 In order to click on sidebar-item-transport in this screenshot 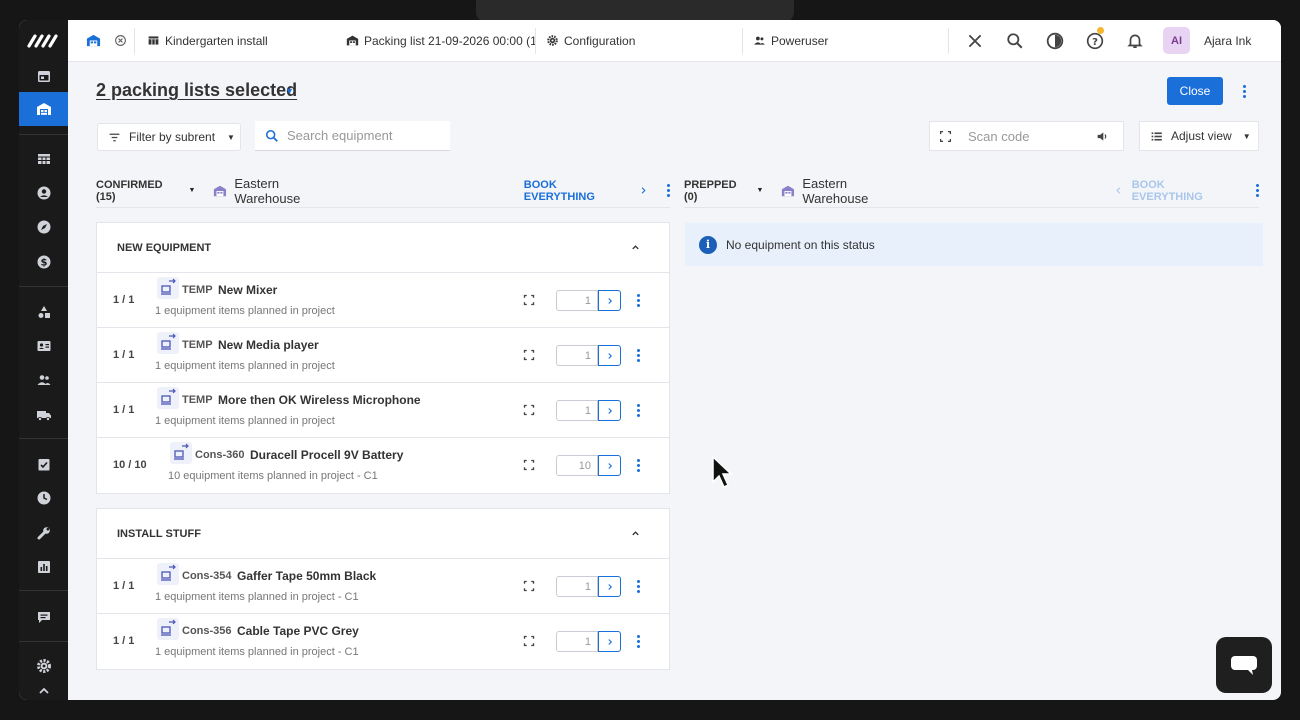, I will do `click(43, 415)`.